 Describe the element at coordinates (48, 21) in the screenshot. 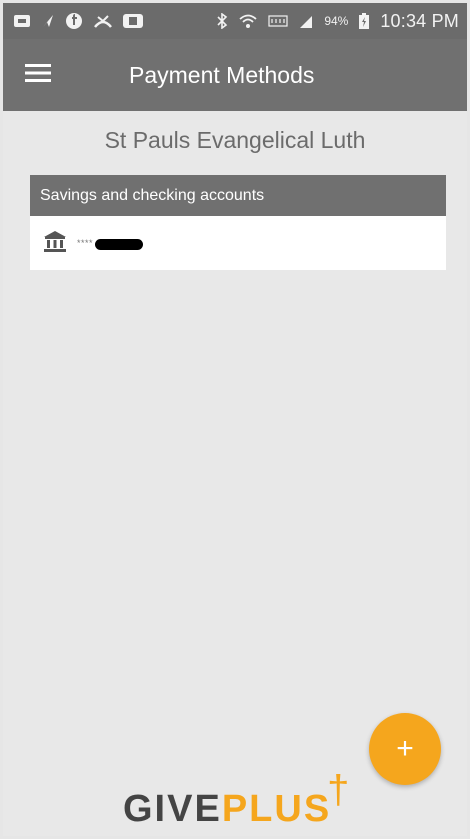

I see `navigation-icon` at that location.